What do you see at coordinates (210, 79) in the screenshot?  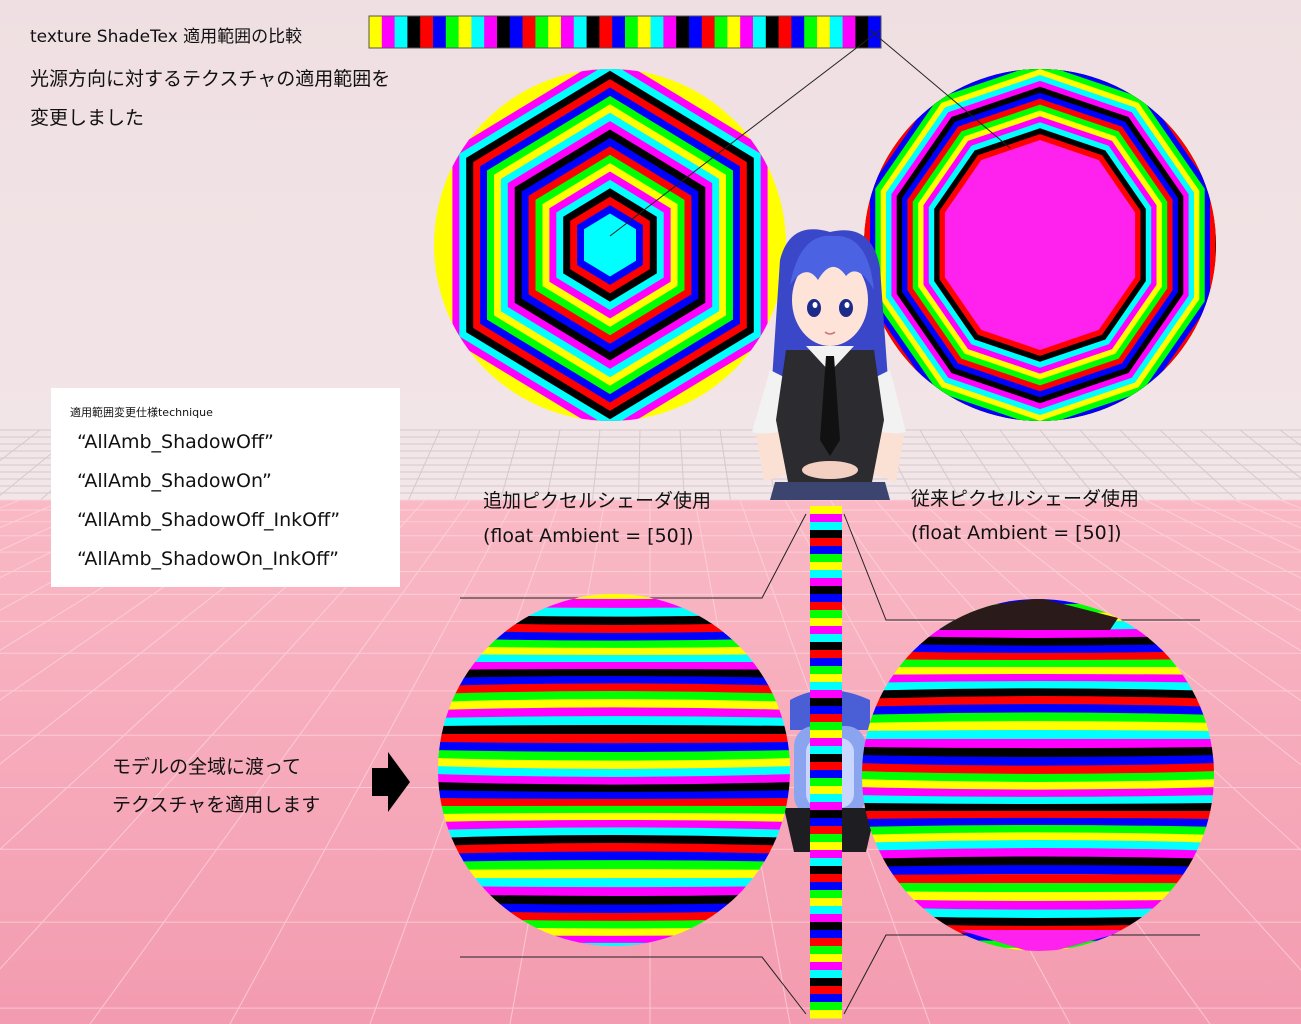 I see `description-line-1: 光源方向に対するテクスチャの適用範囲を` at bounding box center [210, 79].